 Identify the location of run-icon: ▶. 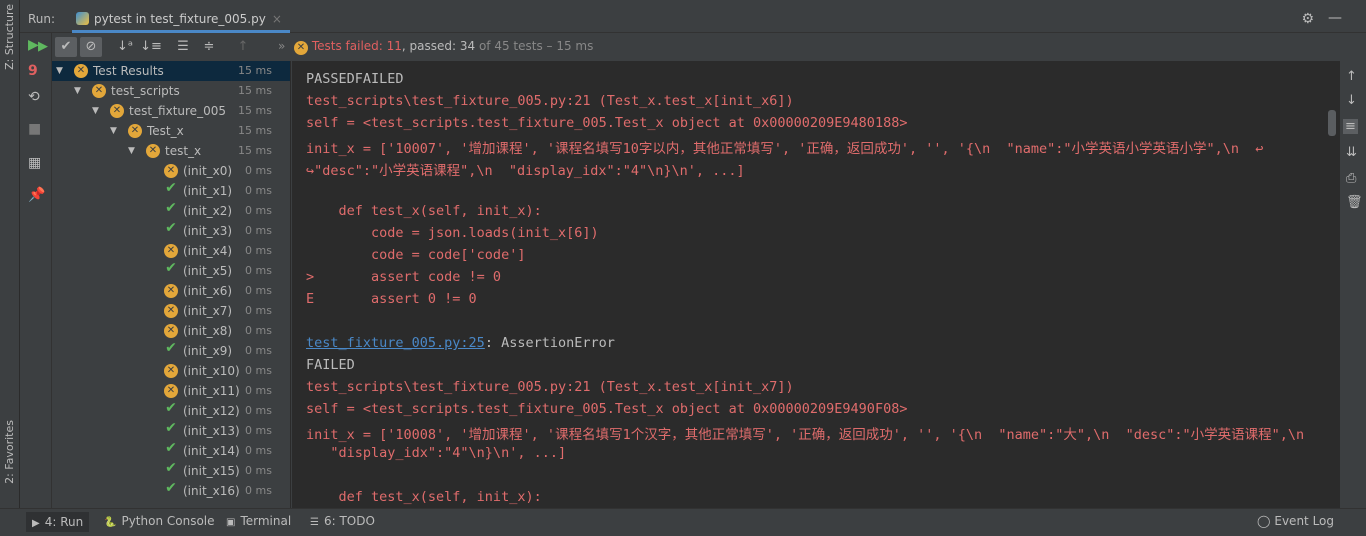
(43, 47).